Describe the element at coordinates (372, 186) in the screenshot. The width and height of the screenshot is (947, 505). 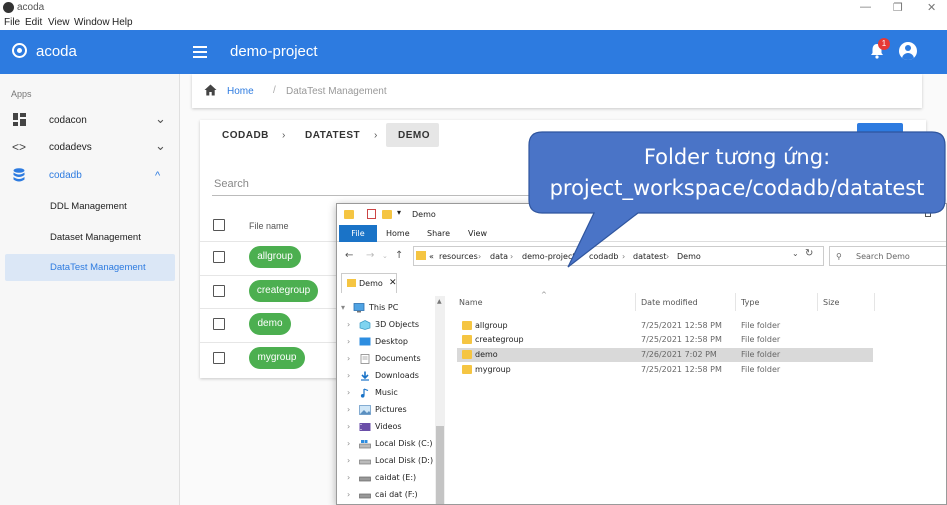
I see `search-input: Search` at that location.